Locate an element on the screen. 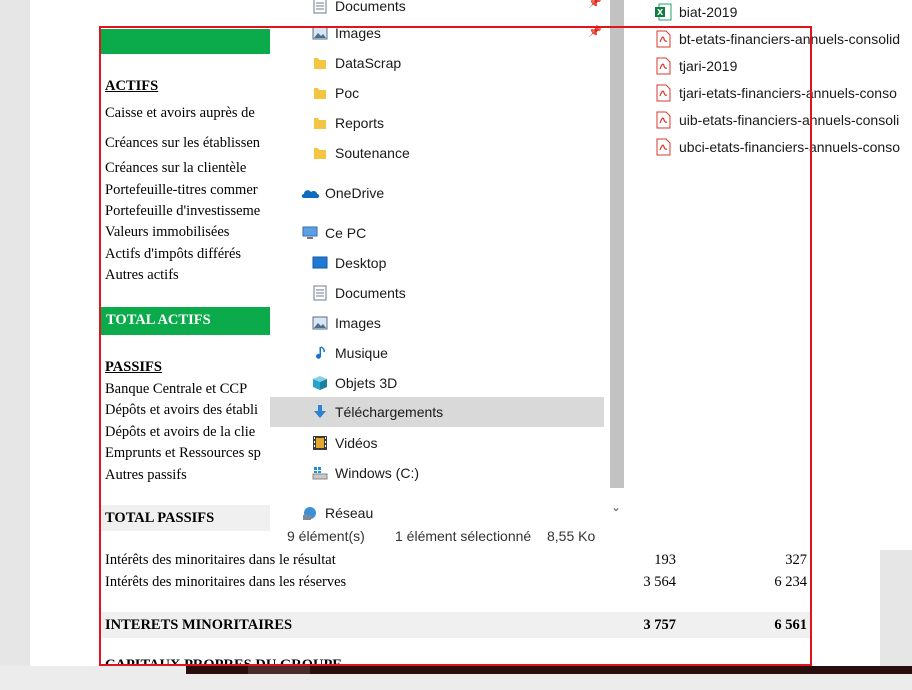 The width and height of the screenshot is (912, 690). file-name: biat-2019 is located at coordinates (708, 12).